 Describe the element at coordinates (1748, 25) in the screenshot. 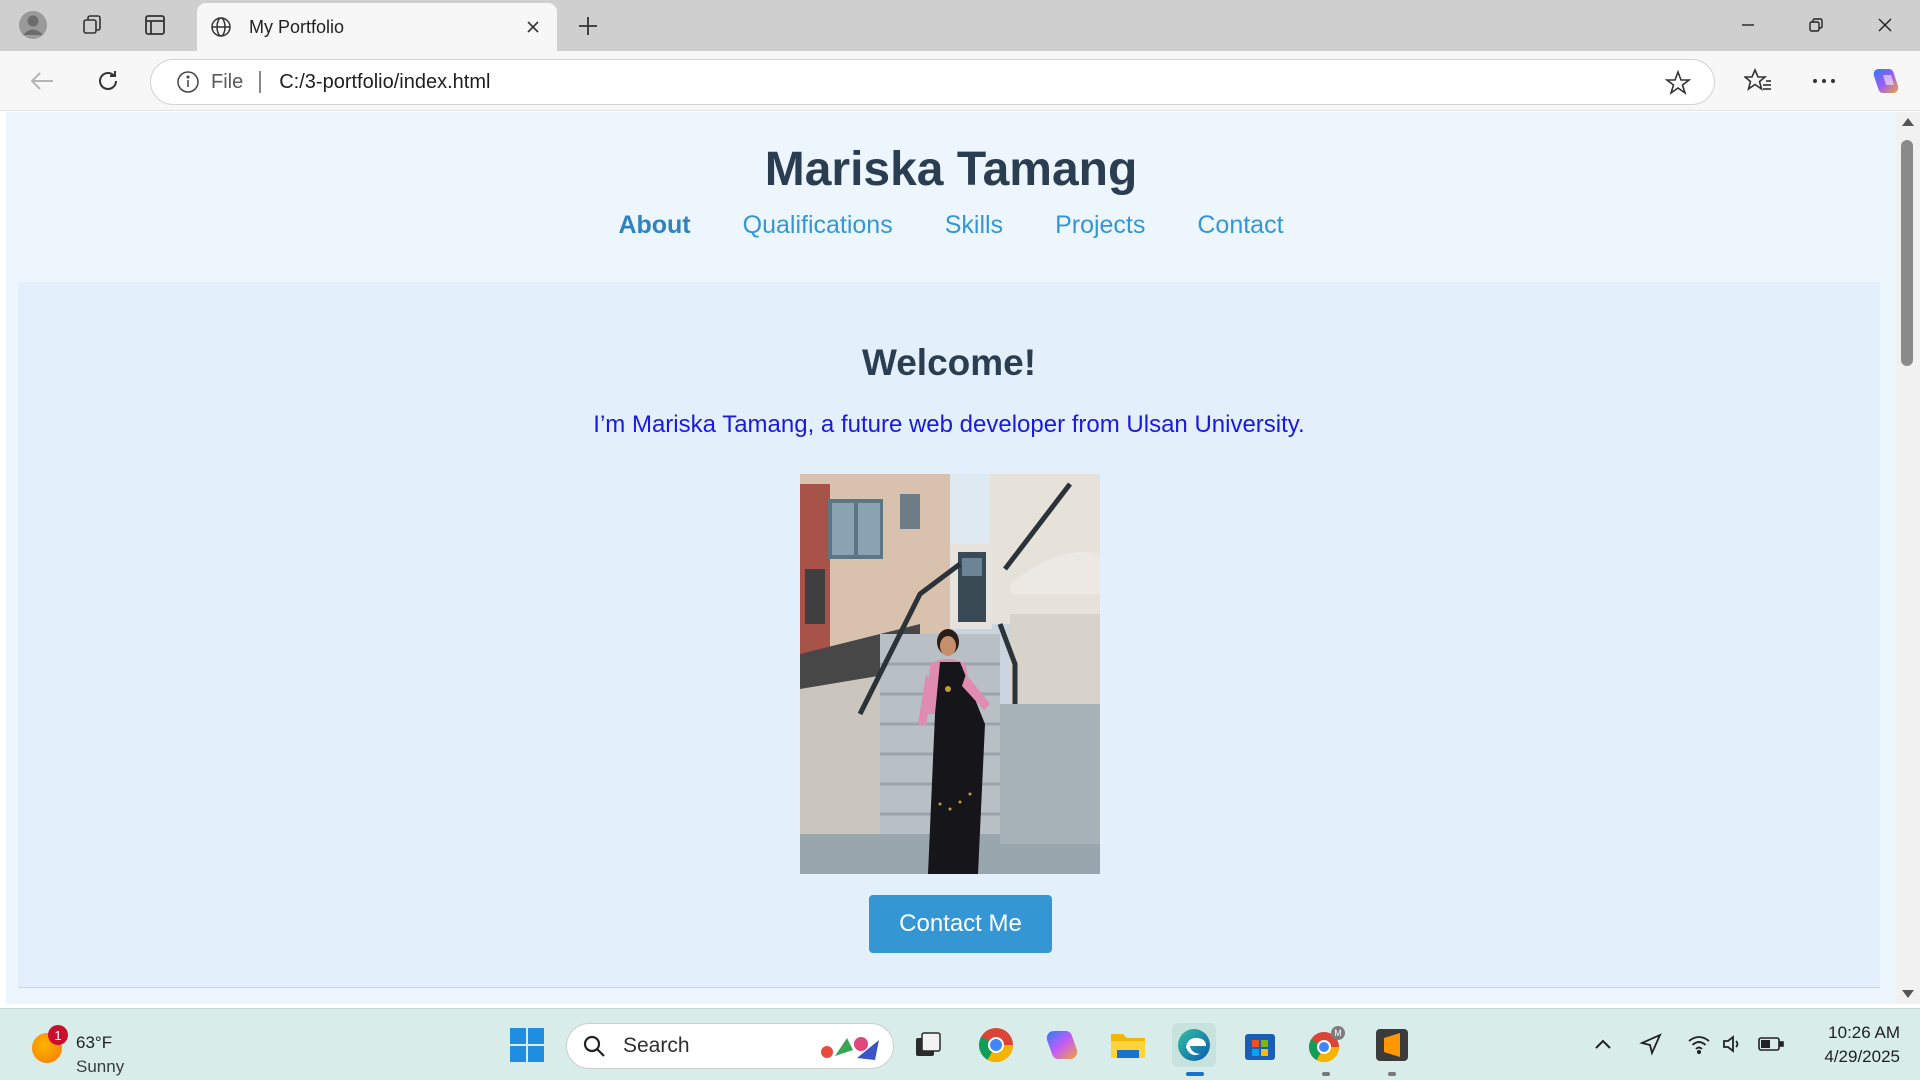

I see `minimize-icon` at that location.